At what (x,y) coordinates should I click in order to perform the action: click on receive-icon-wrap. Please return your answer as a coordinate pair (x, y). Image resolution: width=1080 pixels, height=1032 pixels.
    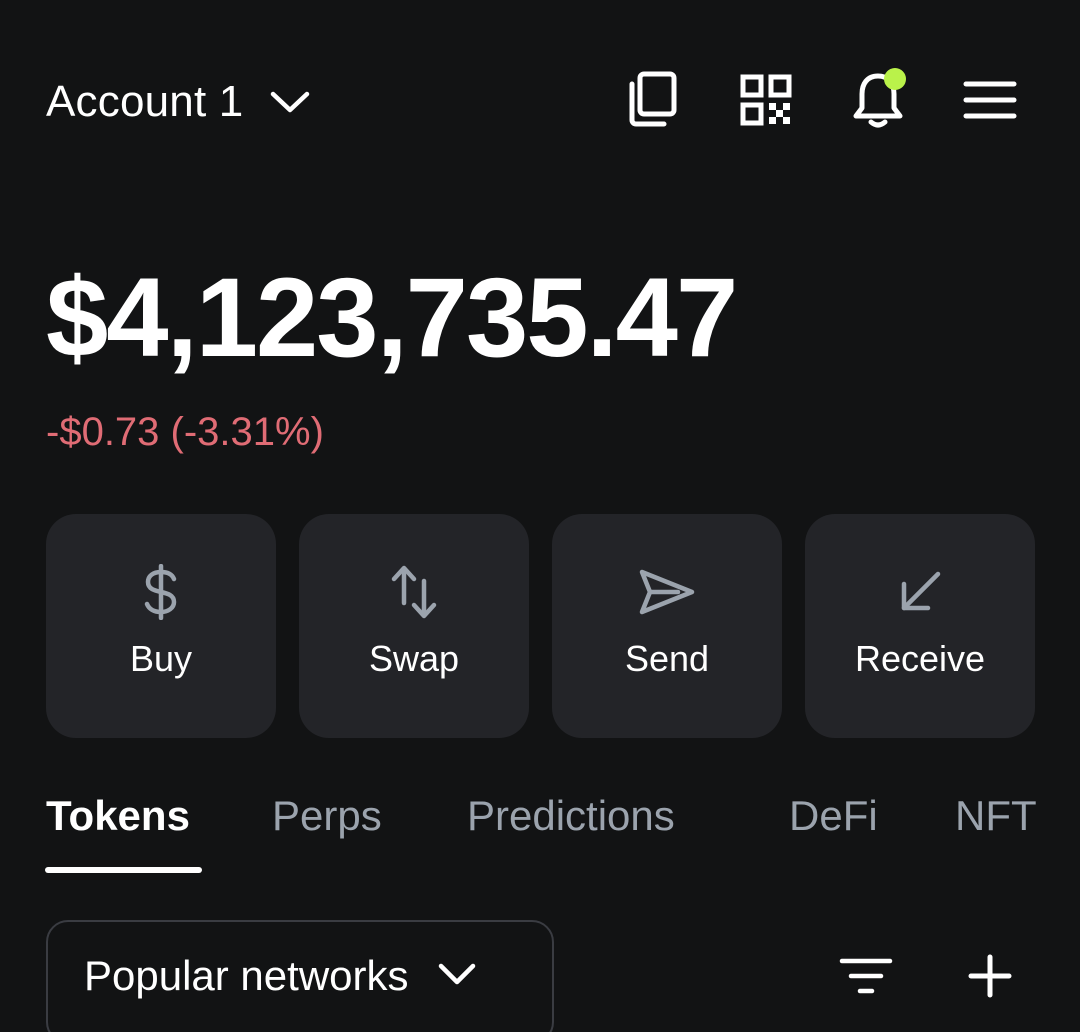
    Looking at the image, I should click on (920, 592).